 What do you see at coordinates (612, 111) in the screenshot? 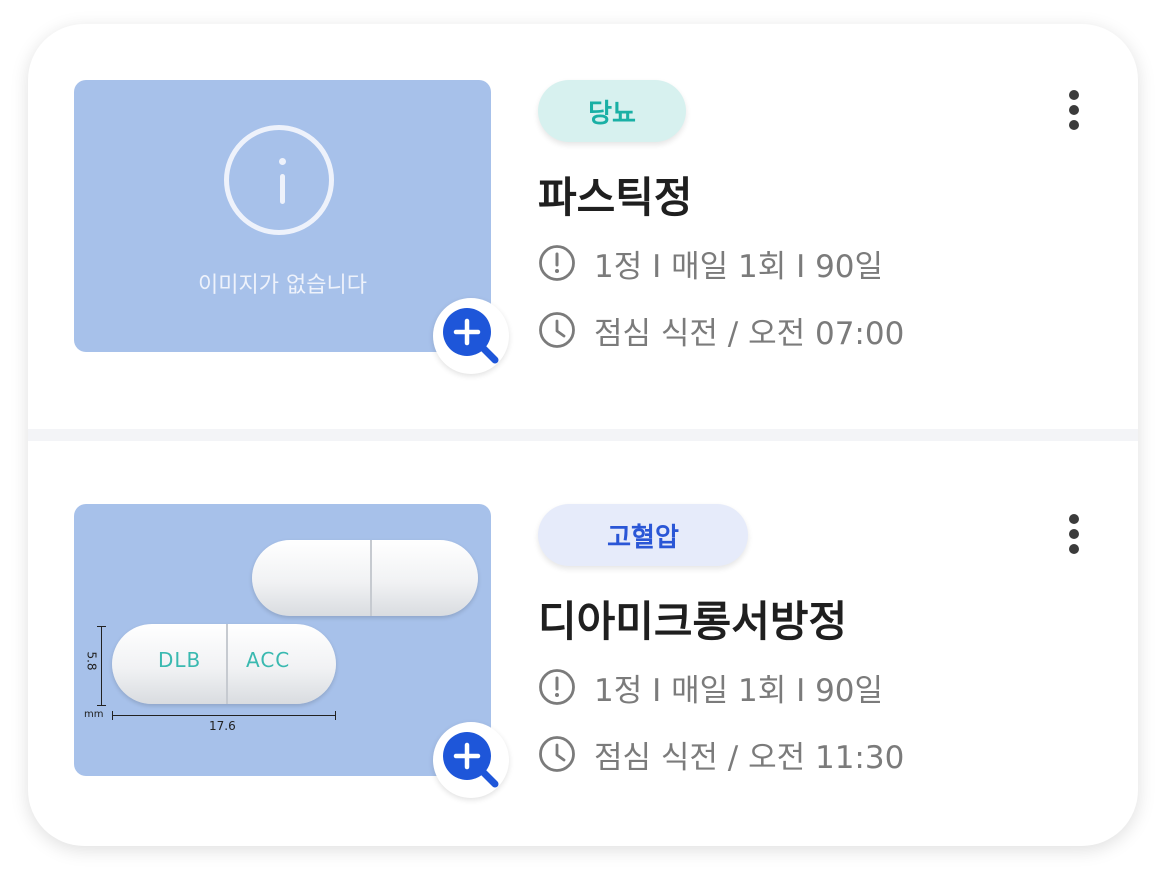
I see `category-tag: 당뇨` at bounding box center [612, 111].